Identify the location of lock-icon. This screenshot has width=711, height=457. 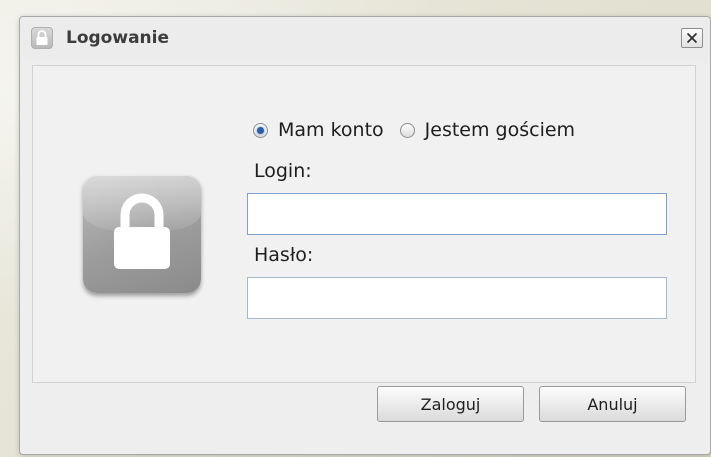
(42, 38).